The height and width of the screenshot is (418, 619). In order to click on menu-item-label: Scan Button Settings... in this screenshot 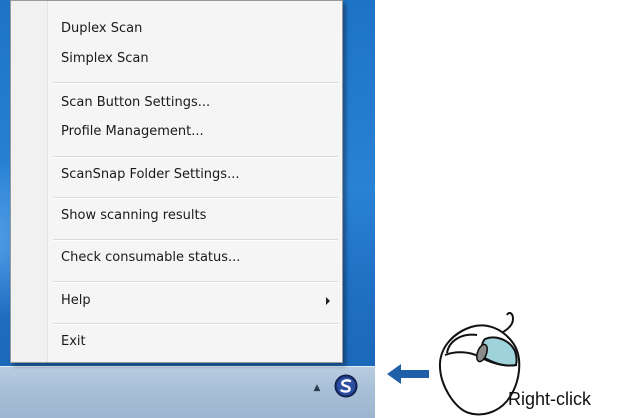, I will do `click(136, 102)`.